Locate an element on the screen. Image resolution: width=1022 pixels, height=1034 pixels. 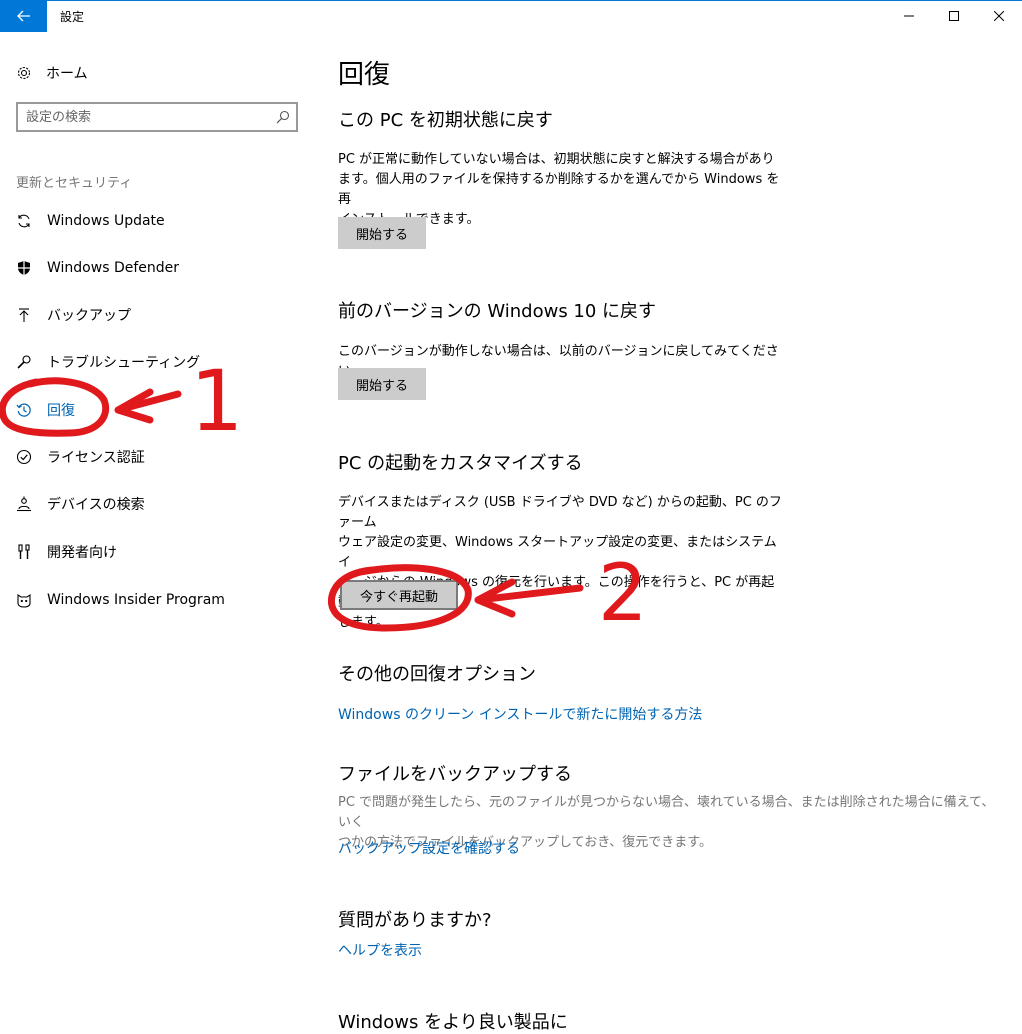
minimize-button is located at coordinates (909, 16).